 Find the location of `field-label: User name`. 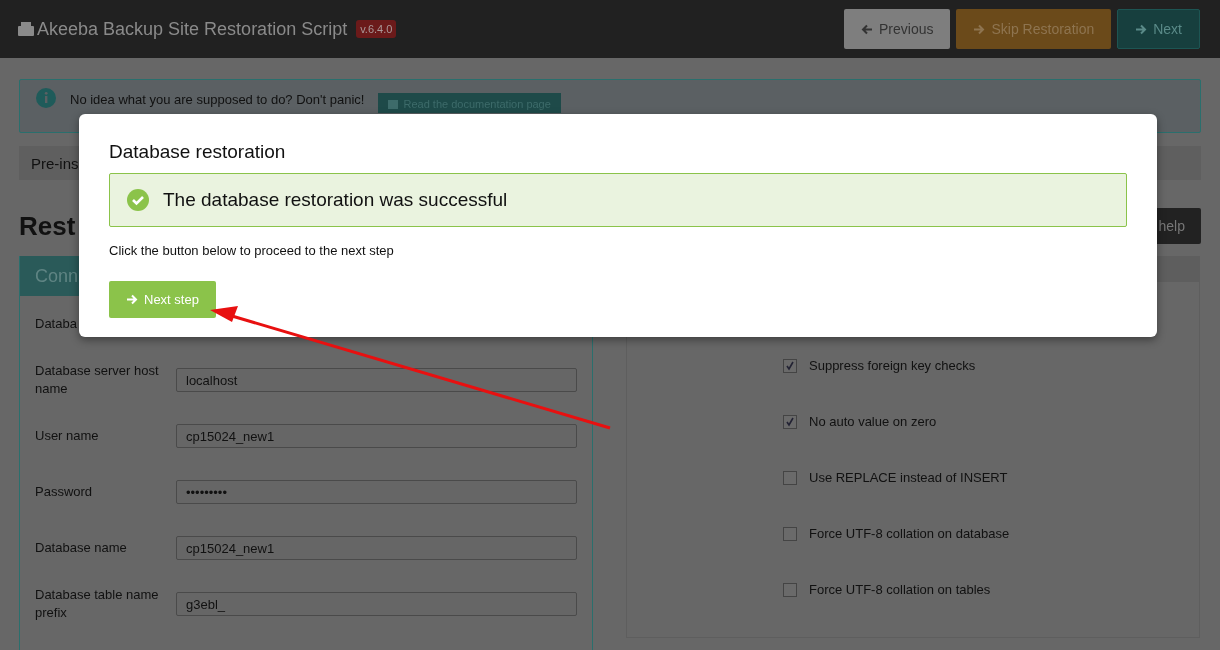

field-label: User name is located at coordinates (67, 436).